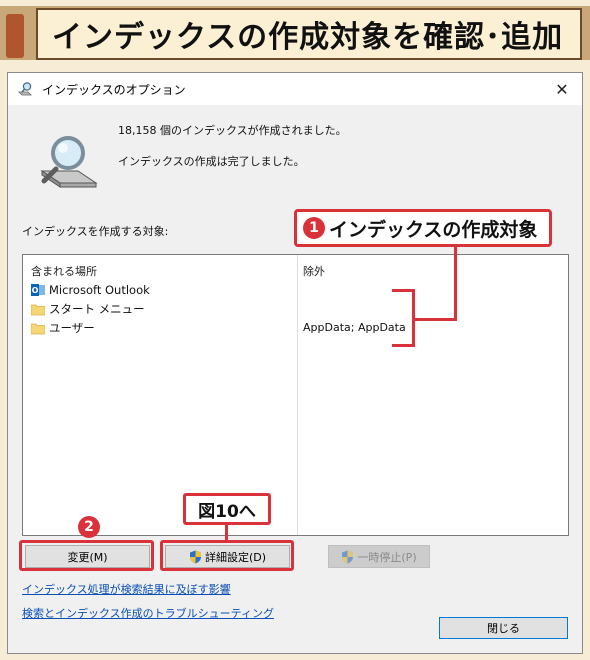  I want to click on header-title-box: インデックスの作成対象を確認･追加, so click(309, 34).